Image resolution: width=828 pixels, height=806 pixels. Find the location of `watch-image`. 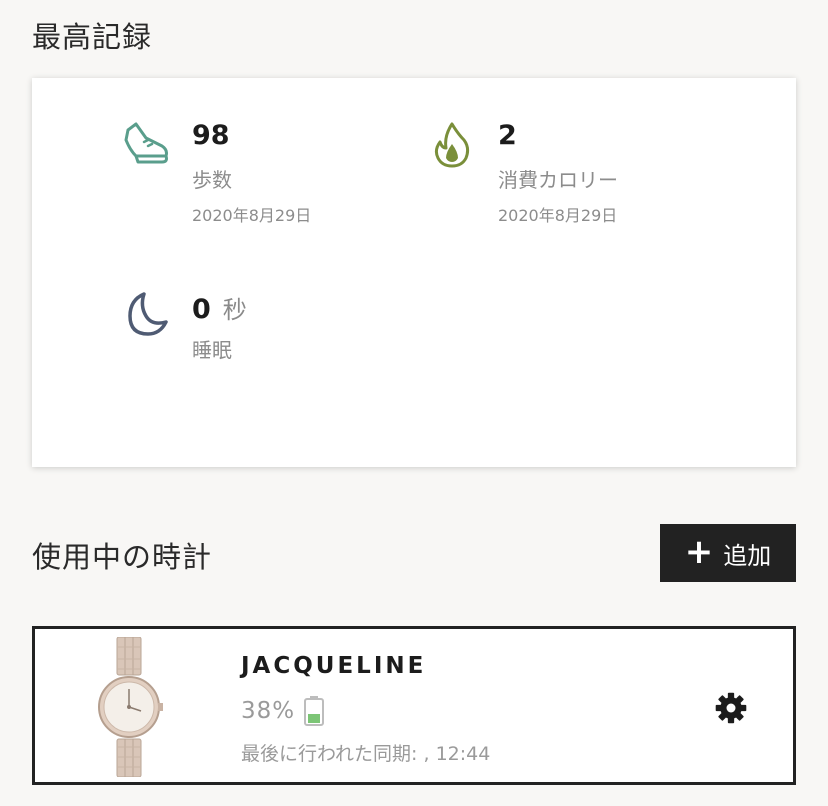

watch-image is located at coordinates (130, 707).